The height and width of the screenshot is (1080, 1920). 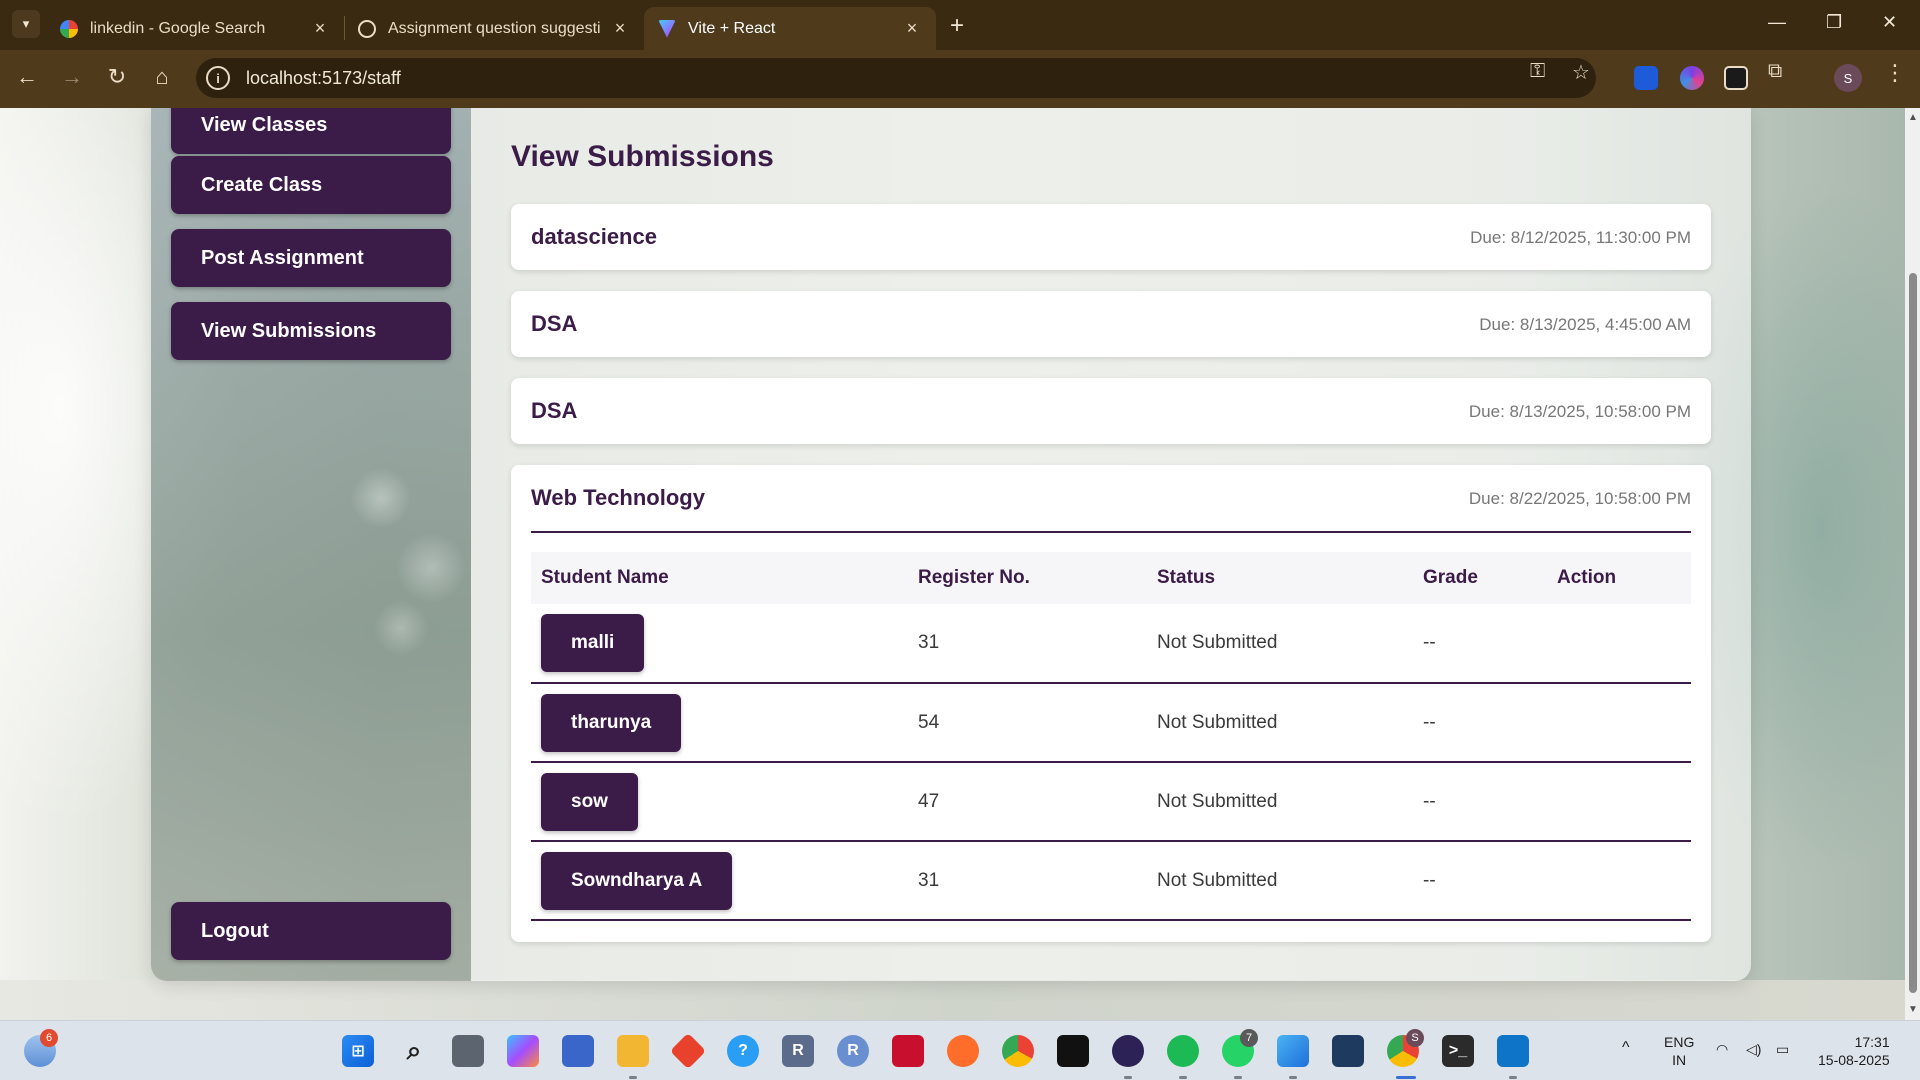 What do you see at coordinates (1018, 1051) in the screenshot?
I see `chrome-icon` at bounding box center [1018, 1051].